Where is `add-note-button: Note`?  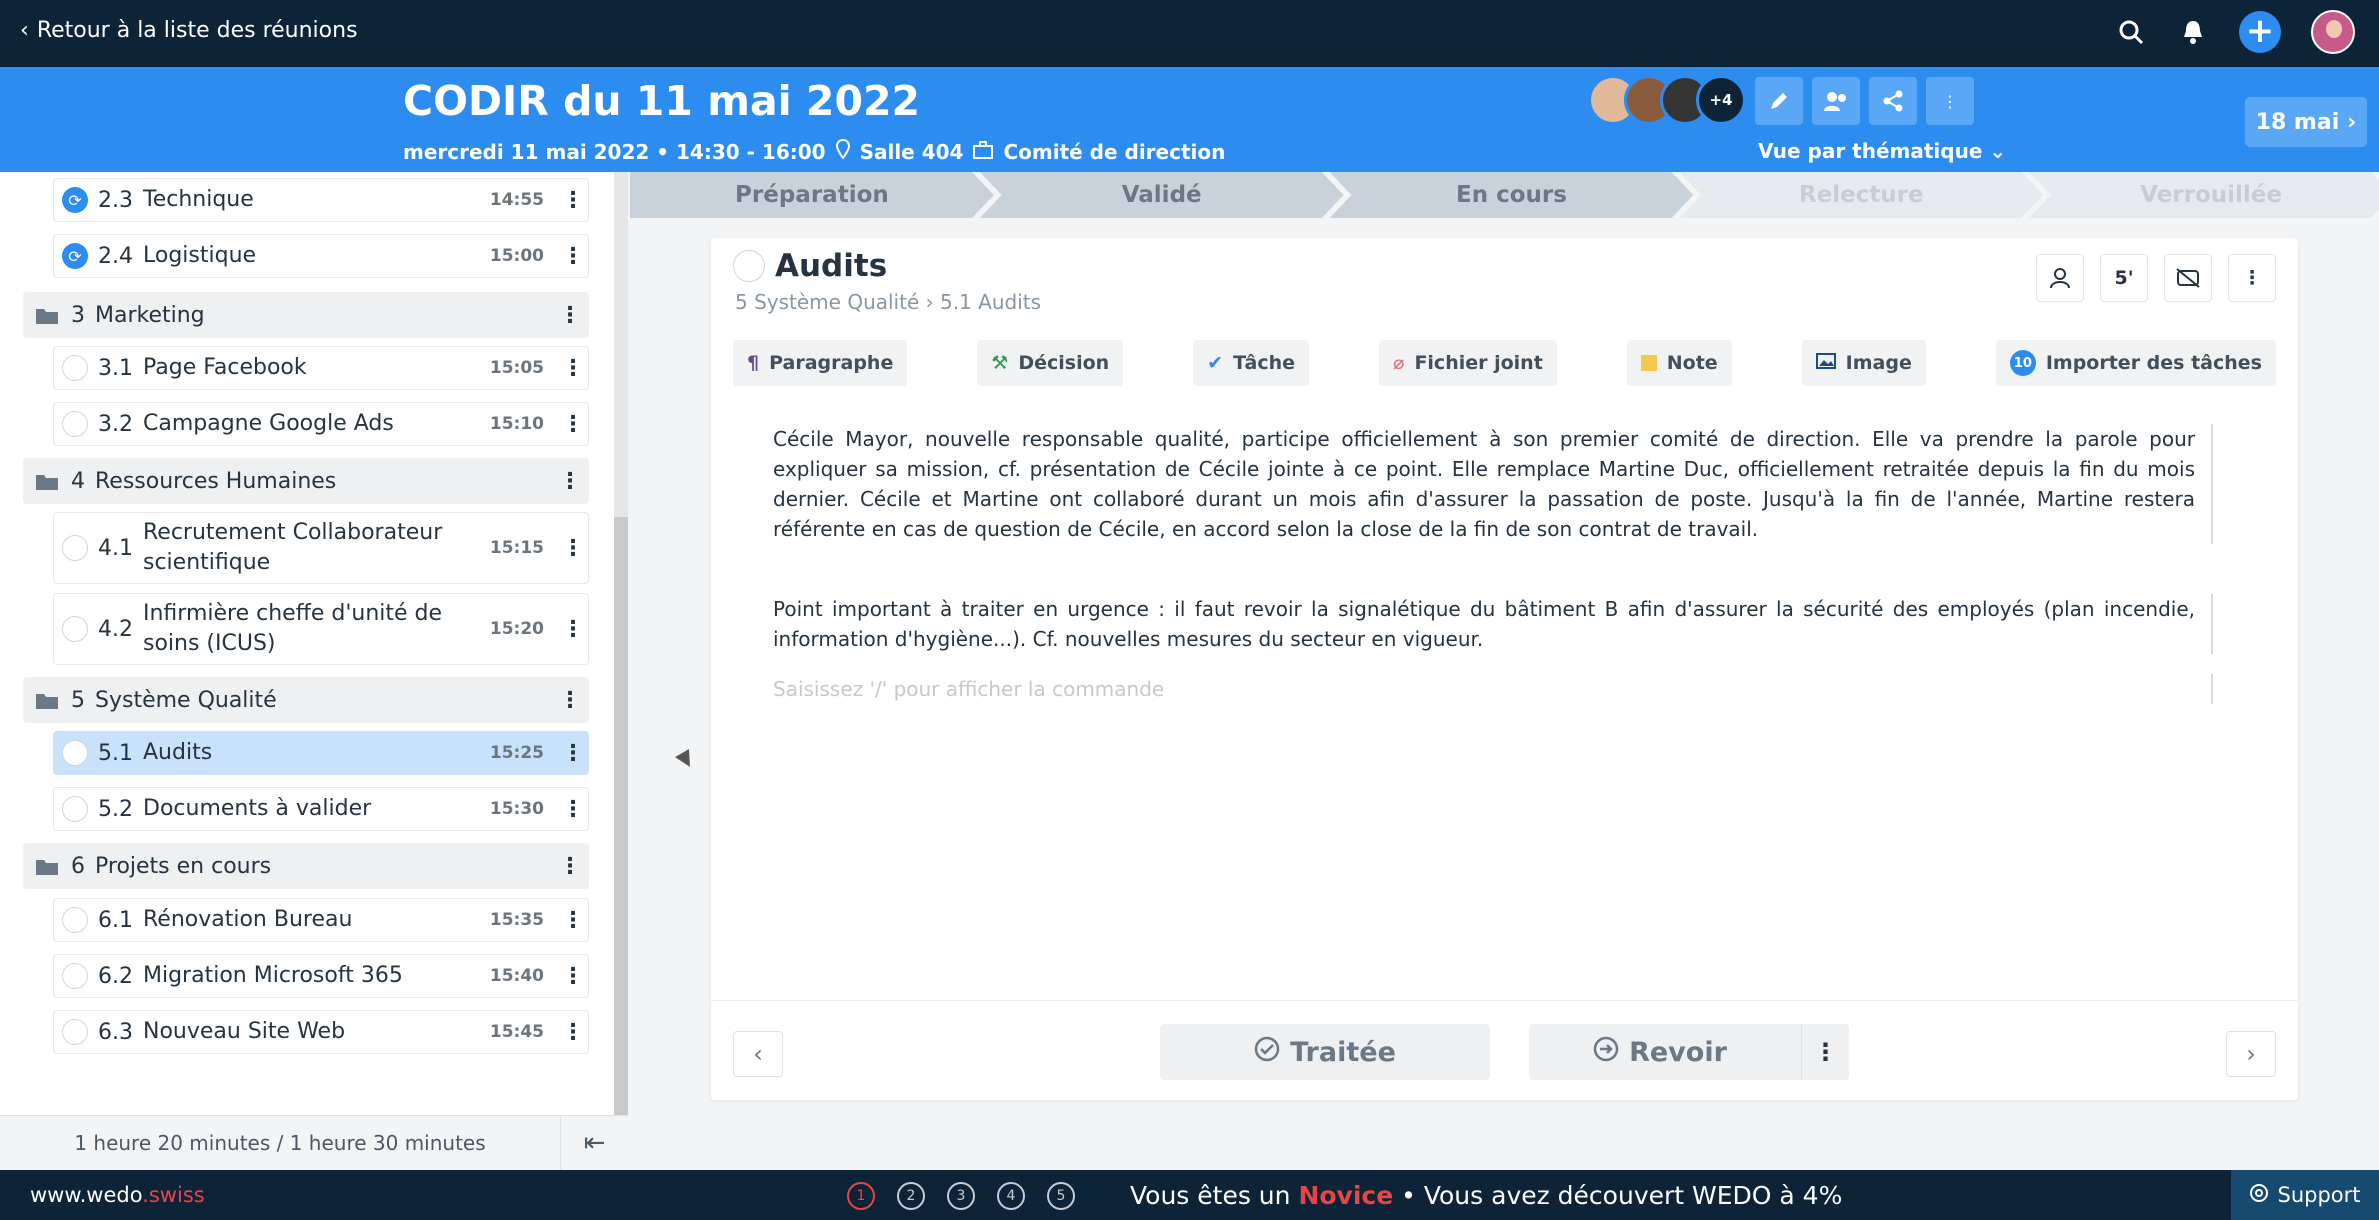 add-note-button: Note is located at coordinates (1679, 363).